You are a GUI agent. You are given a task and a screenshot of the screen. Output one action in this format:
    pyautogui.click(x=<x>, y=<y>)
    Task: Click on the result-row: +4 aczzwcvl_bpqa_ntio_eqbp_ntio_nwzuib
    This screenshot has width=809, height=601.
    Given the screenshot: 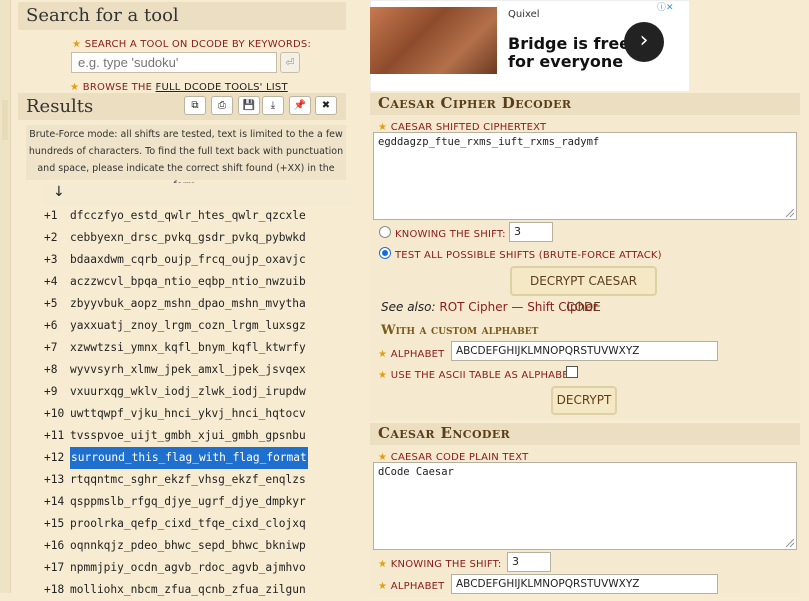 What is the action you would take?
    pyautogui.click(x=193, y=282)
    